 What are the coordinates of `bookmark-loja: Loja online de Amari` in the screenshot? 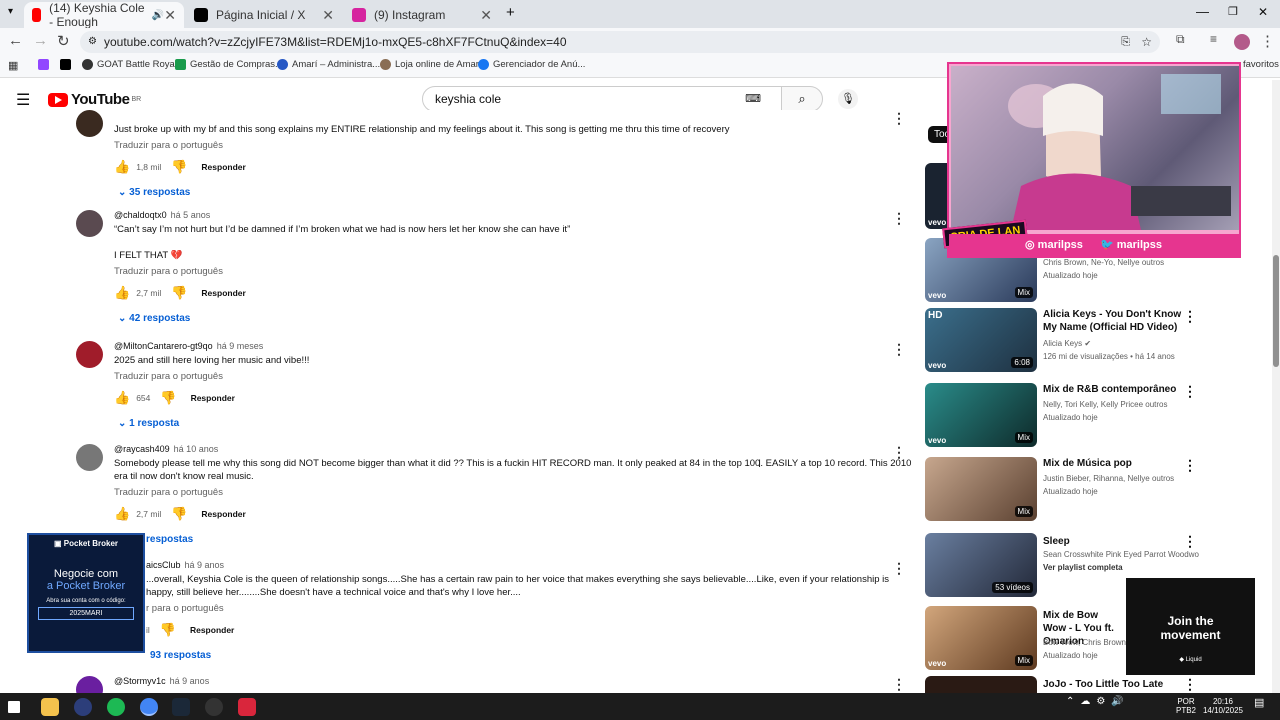 It's located at (430, 64).